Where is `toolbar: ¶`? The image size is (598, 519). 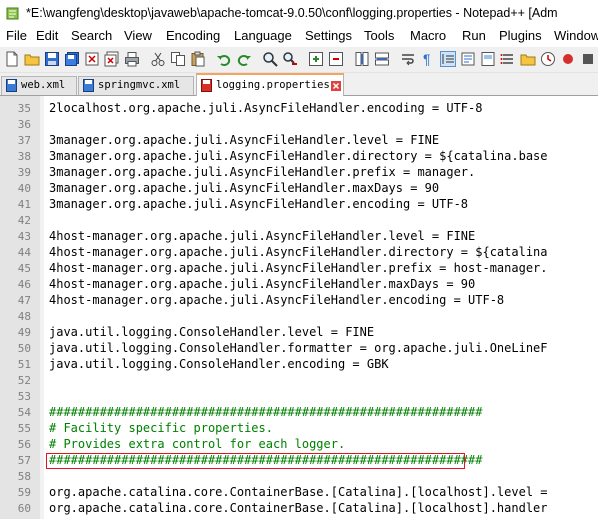 toolbar: ¶ is located at coordinates (299, 60).